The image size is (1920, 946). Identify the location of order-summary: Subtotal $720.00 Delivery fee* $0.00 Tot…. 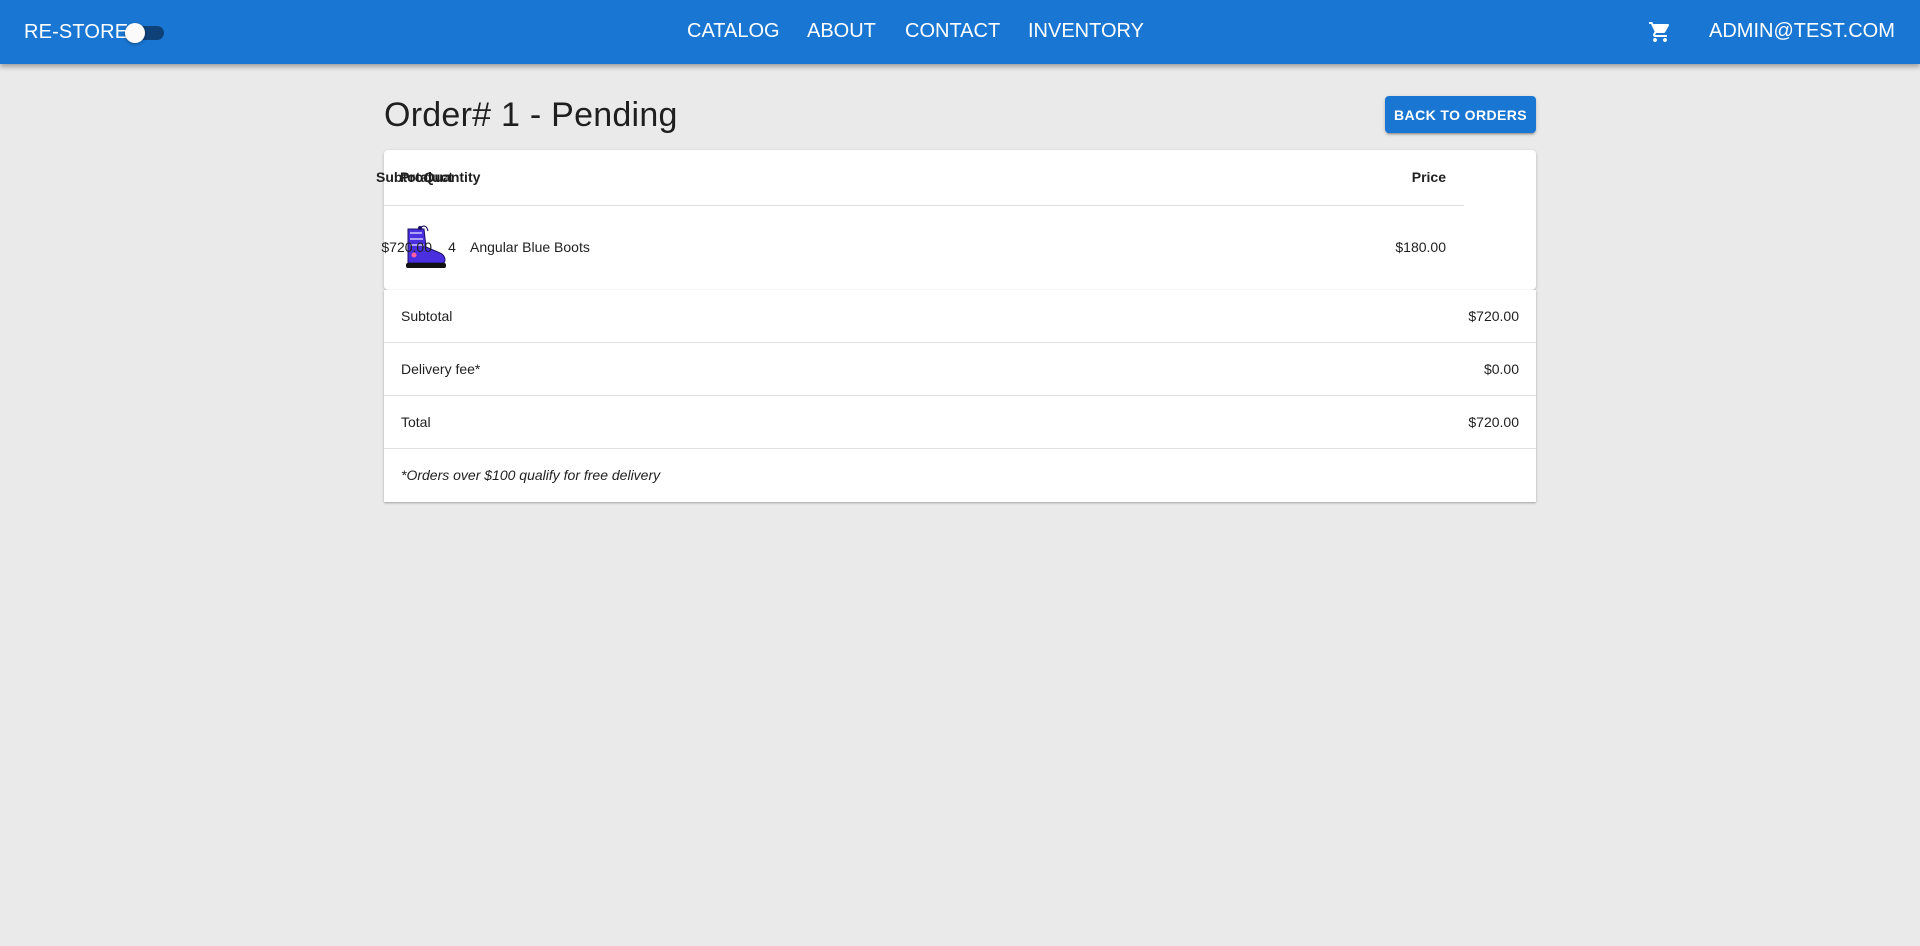
(960, 396).